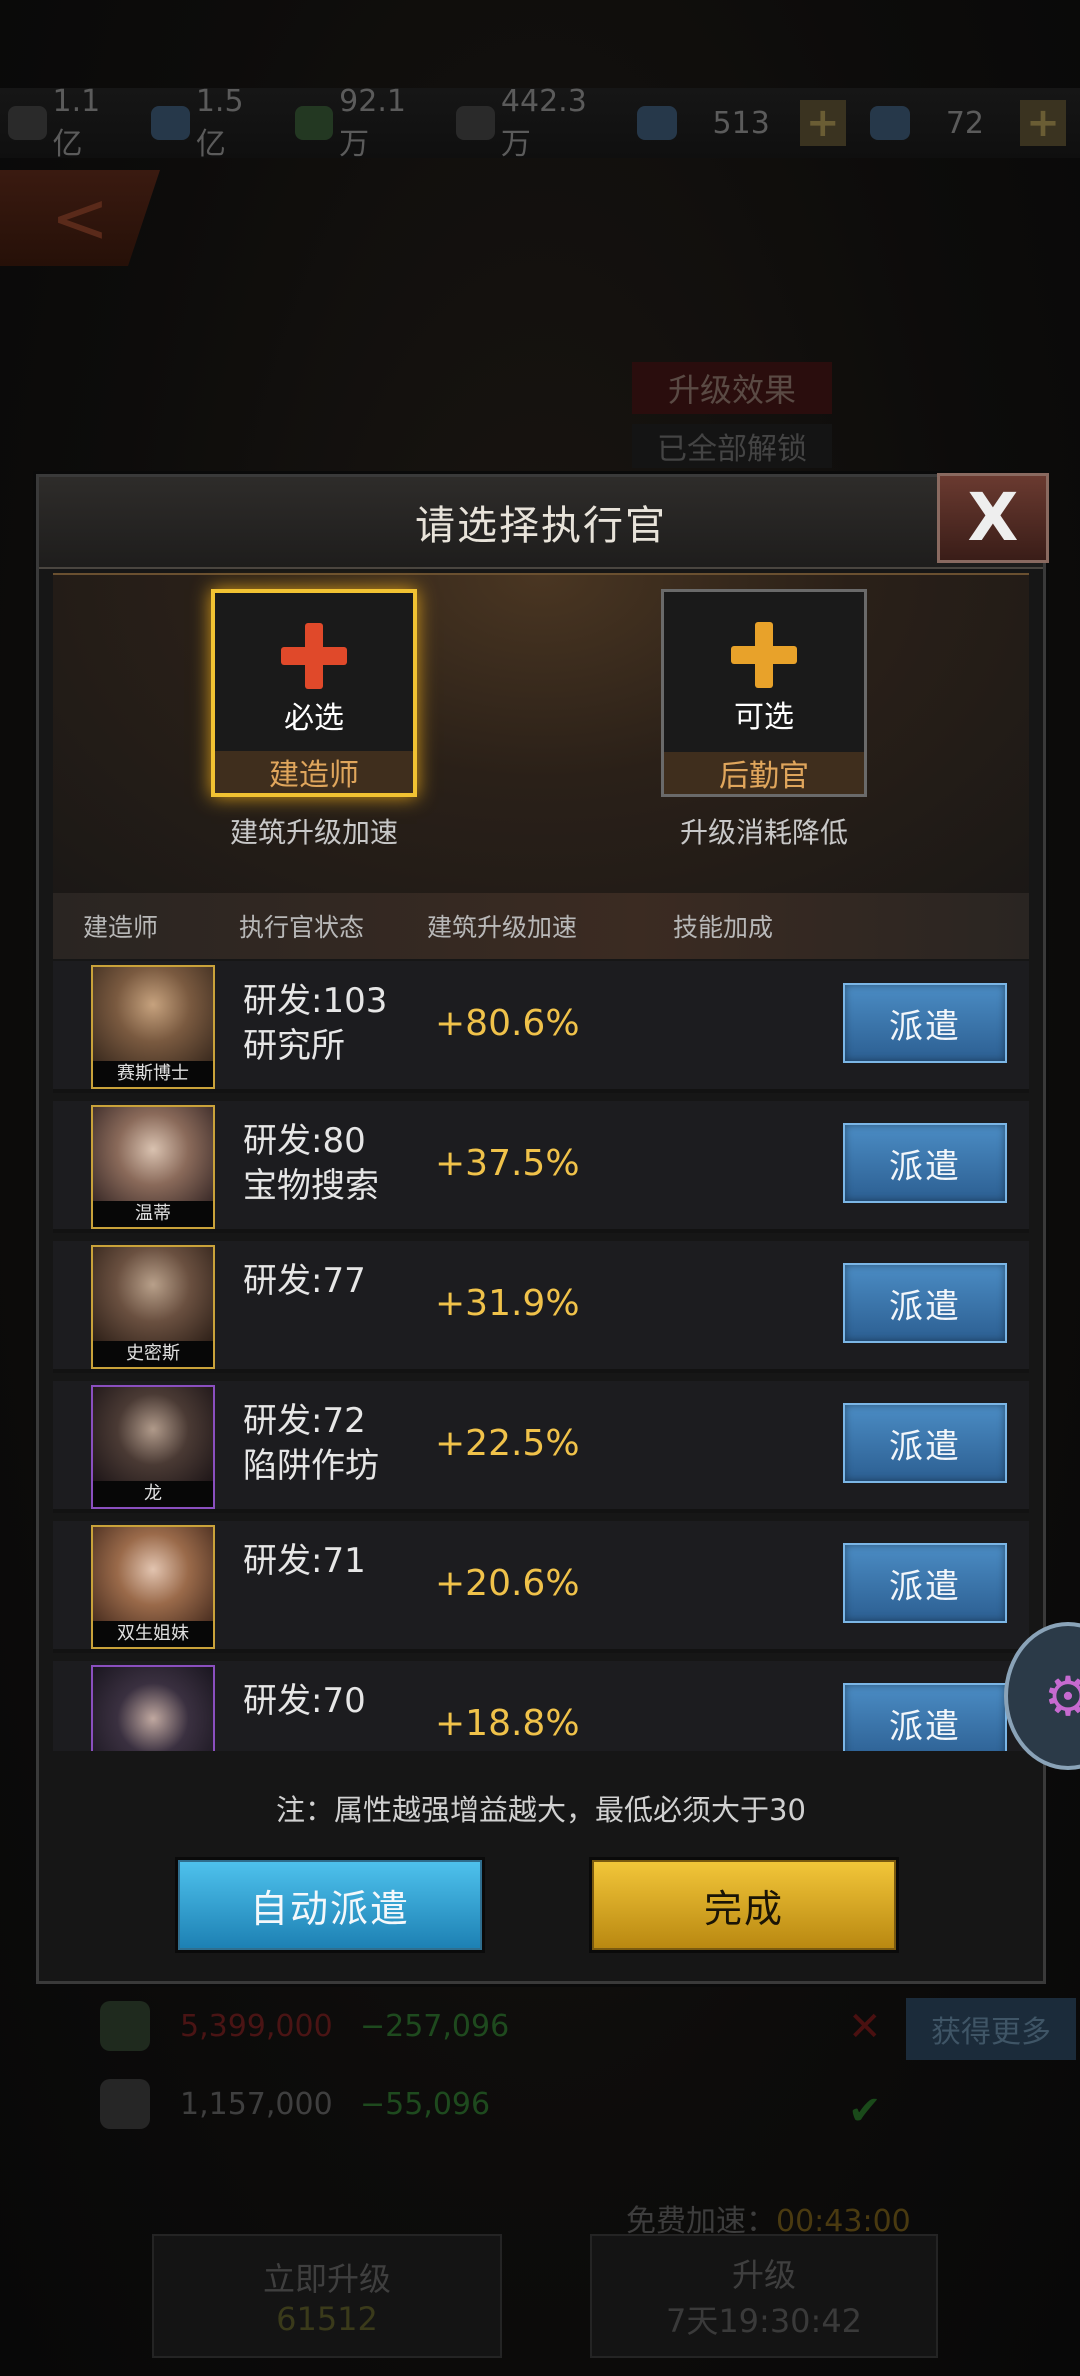 This screenshot has width=1080, height=2376. What do you see at coordinates (502, 927) in the screenshot?
I see `col-speedup: 建筑升级加速` at bounding box center [502, 927].